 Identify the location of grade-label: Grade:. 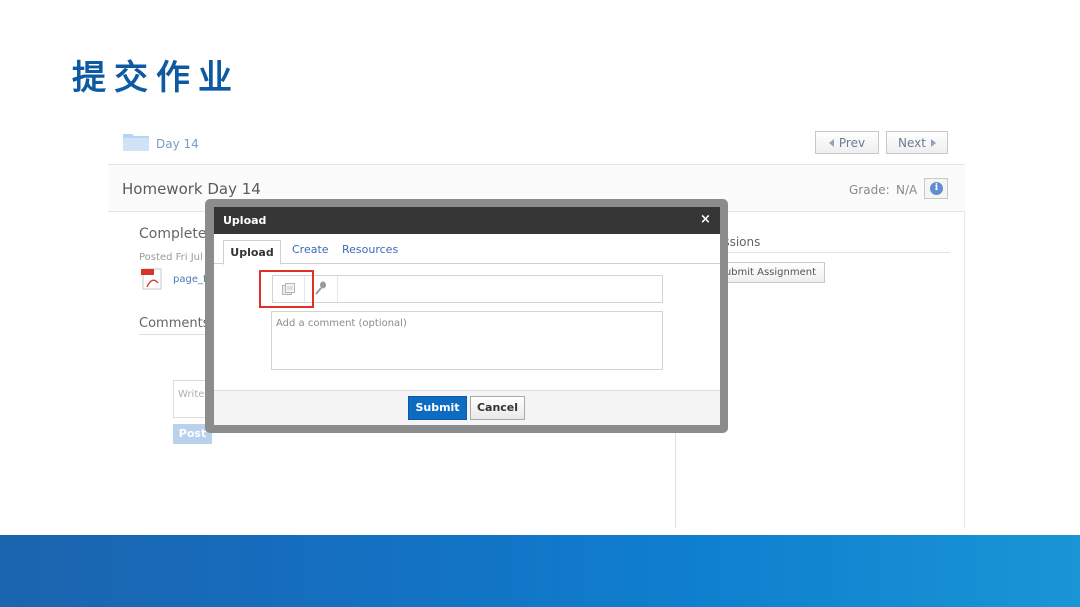
(869, 190).